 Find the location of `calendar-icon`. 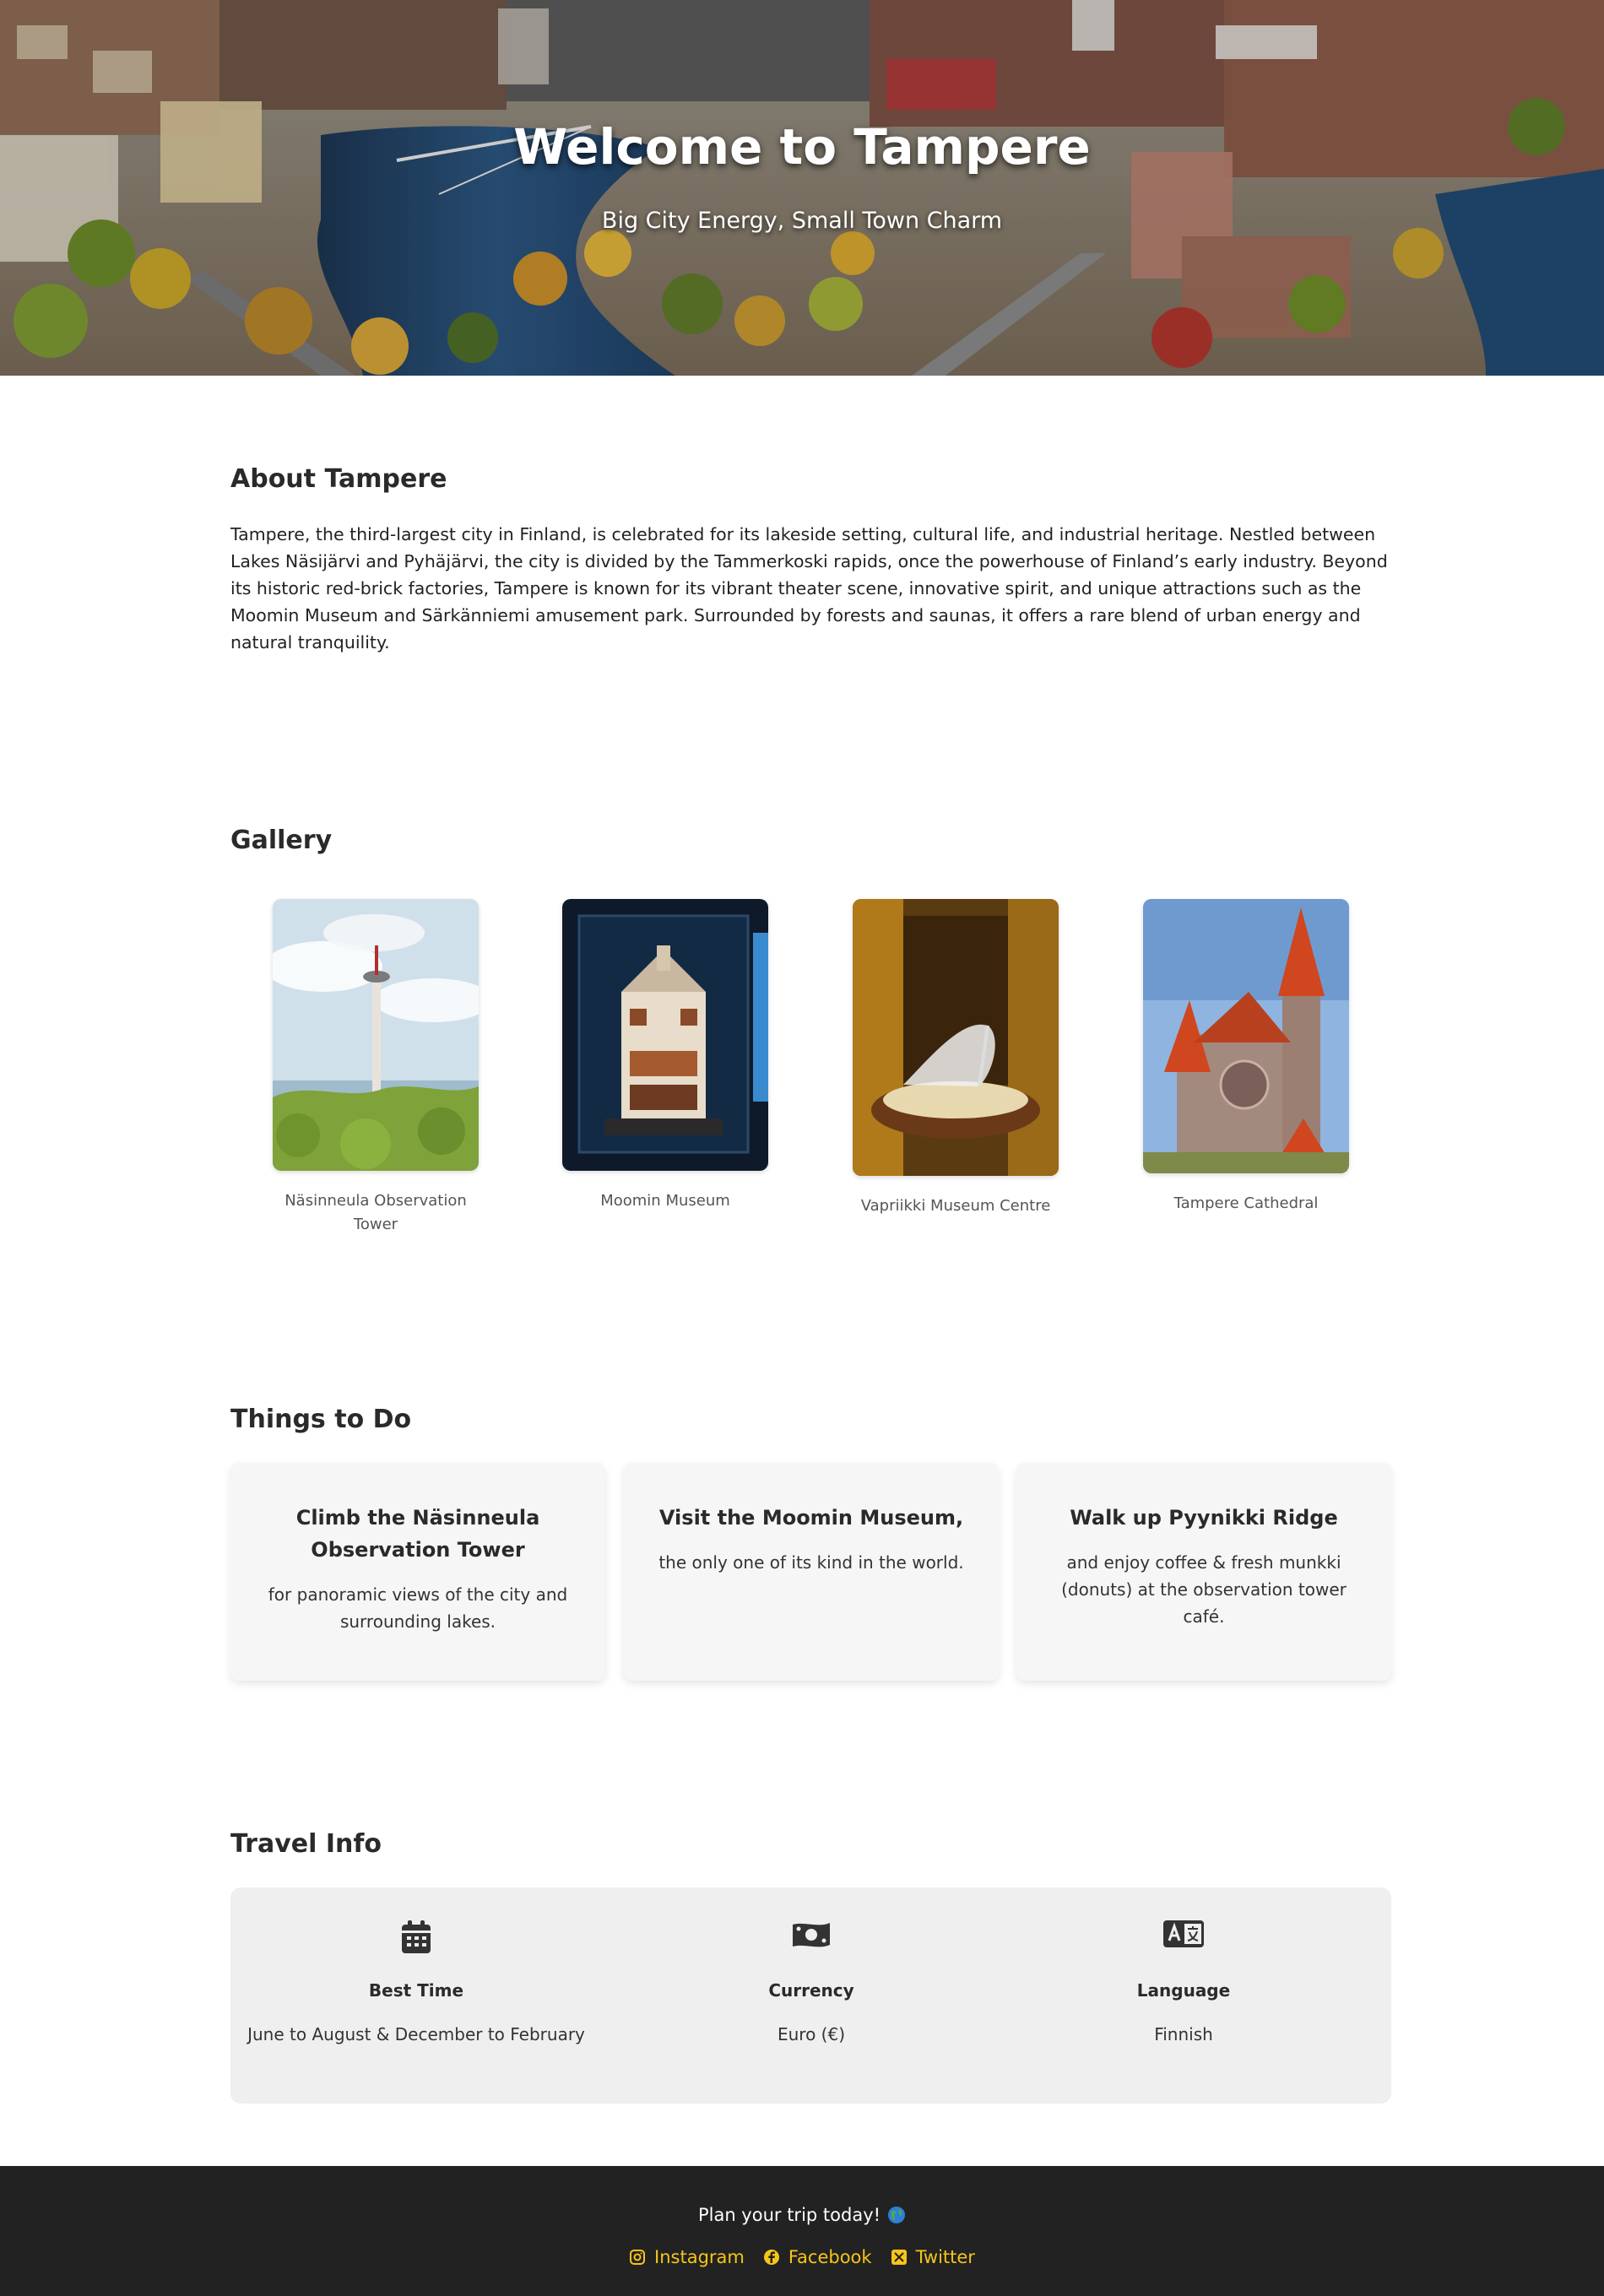

calendar-icon is located at coordinates (416, 1939).